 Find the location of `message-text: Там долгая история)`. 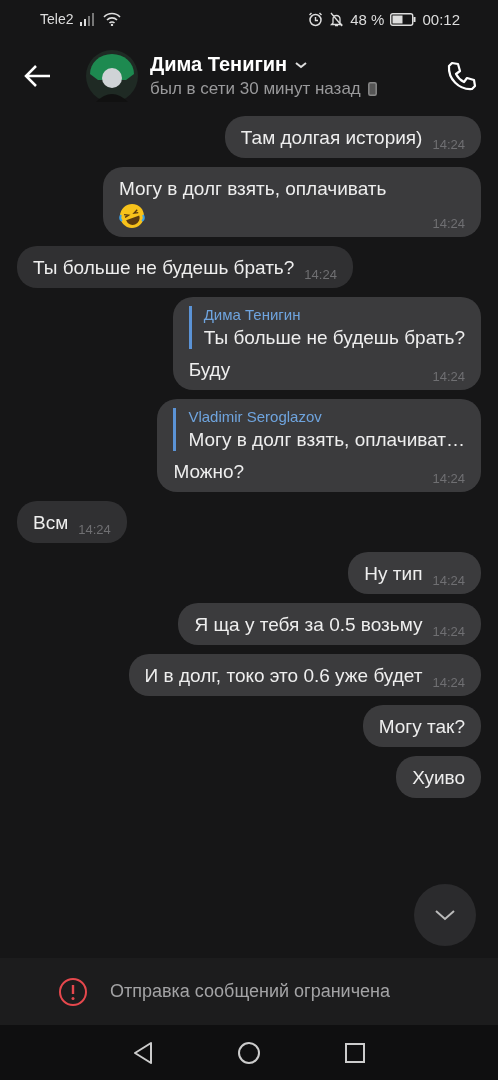

message-text: Там долгая история) is located at coordinates (331, 138).